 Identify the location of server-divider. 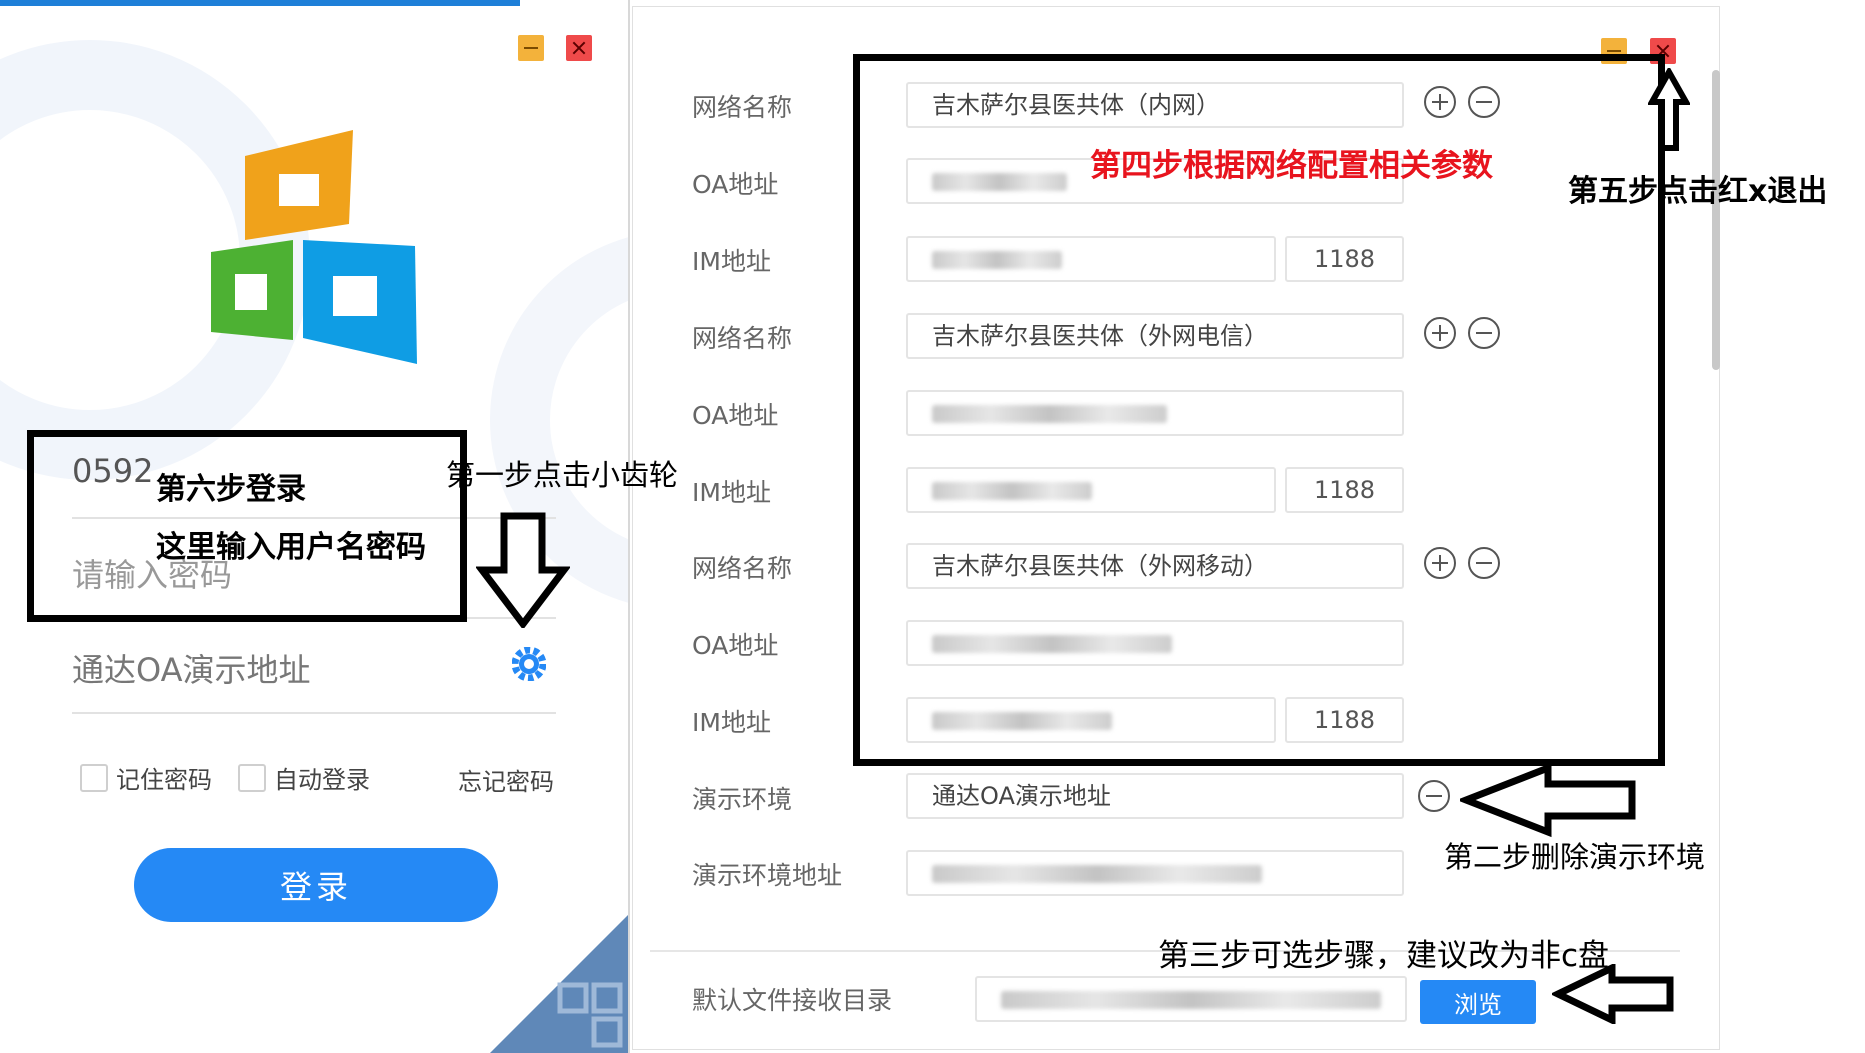
(314, 713).